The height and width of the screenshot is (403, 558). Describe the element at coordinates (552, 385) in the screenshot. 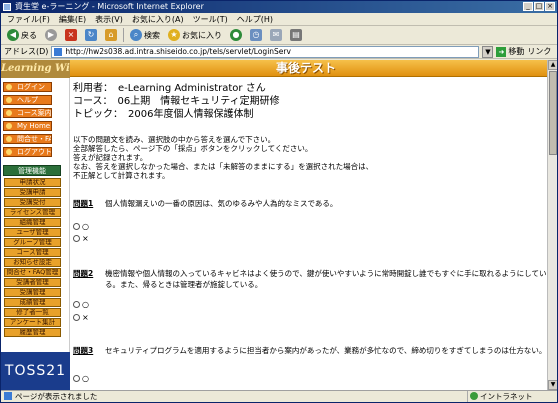

I see `scroll-down-icon: ▼` at that location.